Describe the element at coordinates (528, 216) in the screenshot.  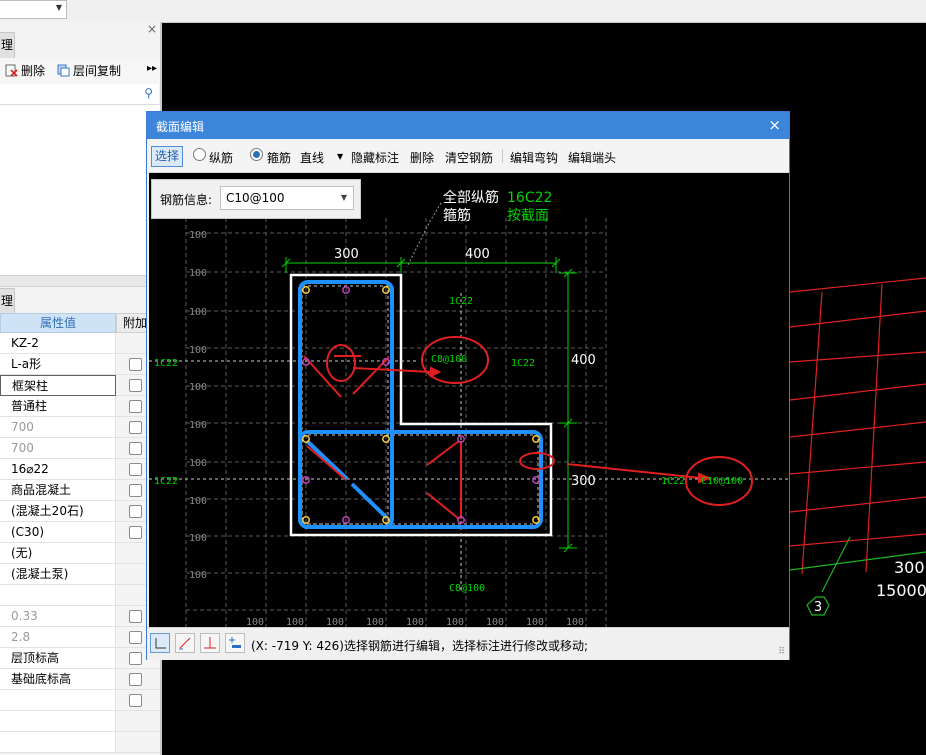
I see `legend-stirrup-value: 按截面` at that location.